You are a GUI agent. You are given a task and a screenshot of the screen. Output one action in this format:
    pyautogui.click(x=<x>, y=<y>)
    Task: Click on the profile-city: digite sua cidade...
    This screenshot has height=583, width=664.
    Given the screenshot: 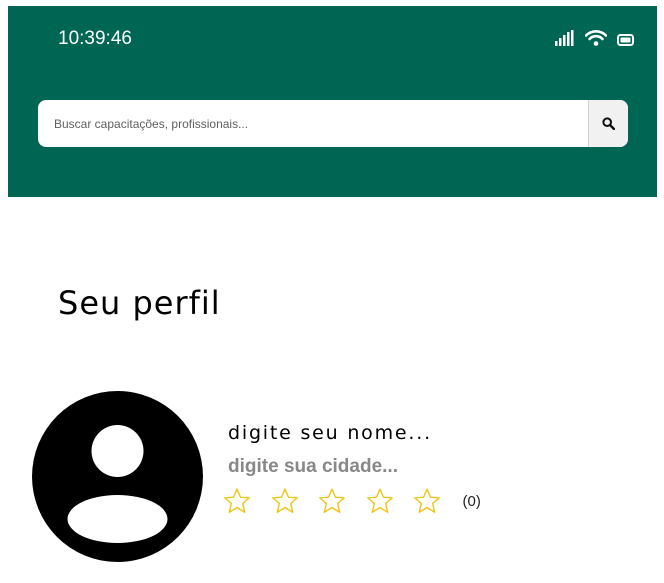 What is the action you would take?
    pyautogui.click(x=330, y=467)
    